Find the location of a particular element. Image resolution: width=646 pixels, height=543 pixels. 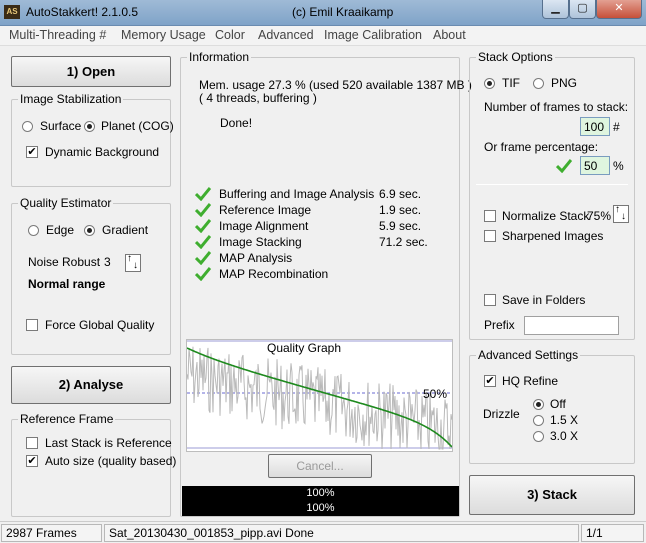

menu-color: Color is located at coordinates (230, 35).